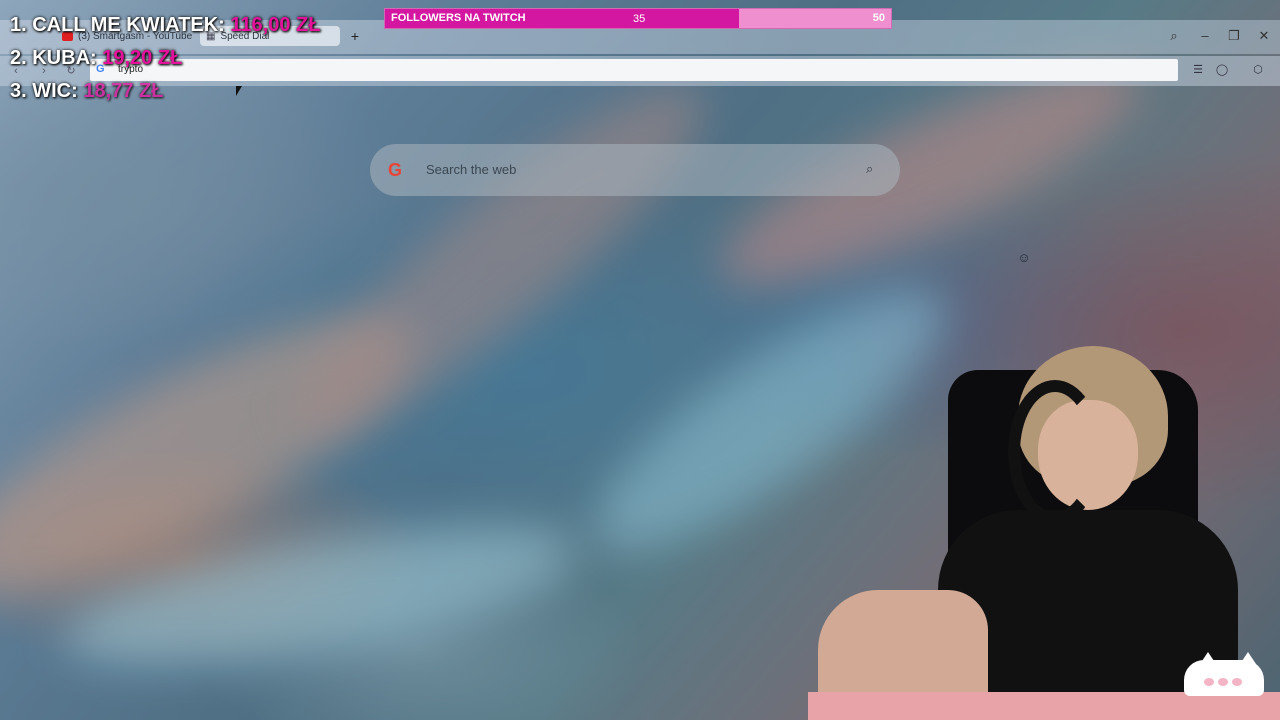 Image resolution: width=1280 pixels, height=720 pixels. Describe the element at coordinates (878, 18) in the screenshot. I see `goal-max: 50` at that location.